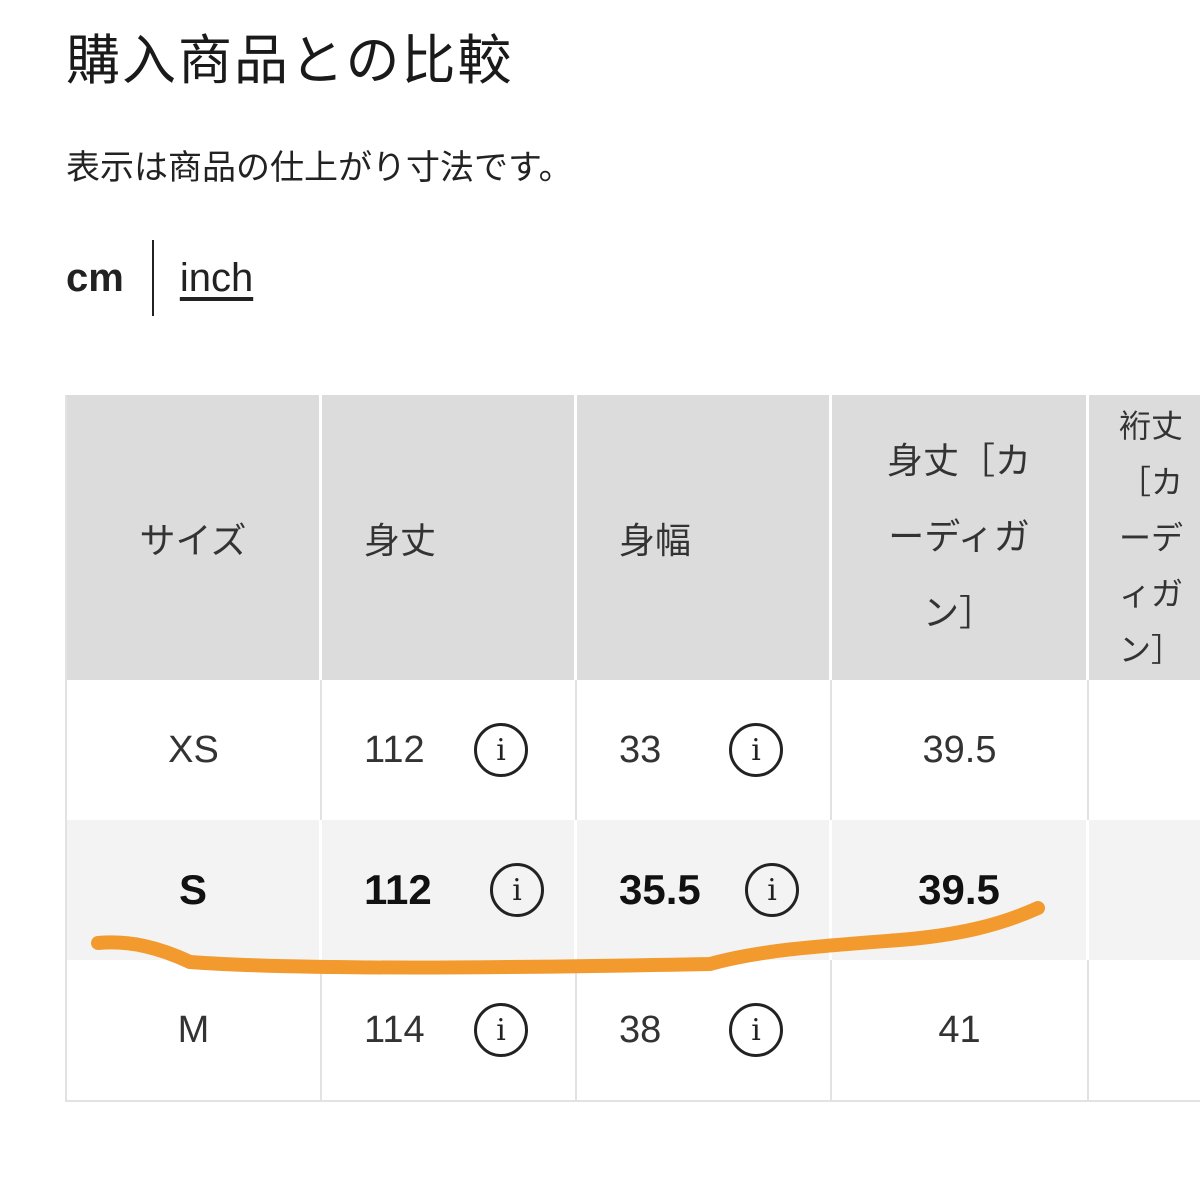  Describe the element at coordinates (95, 278) in the screenshot. I see `unit-cm-option: cm` at that location.